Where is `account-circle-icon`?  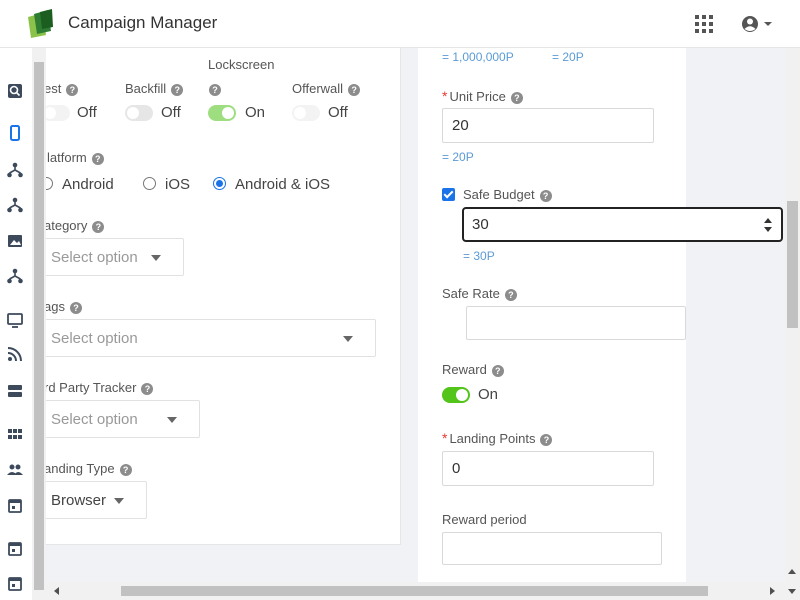 account-circle-icon is located at coordinates (758, 24).